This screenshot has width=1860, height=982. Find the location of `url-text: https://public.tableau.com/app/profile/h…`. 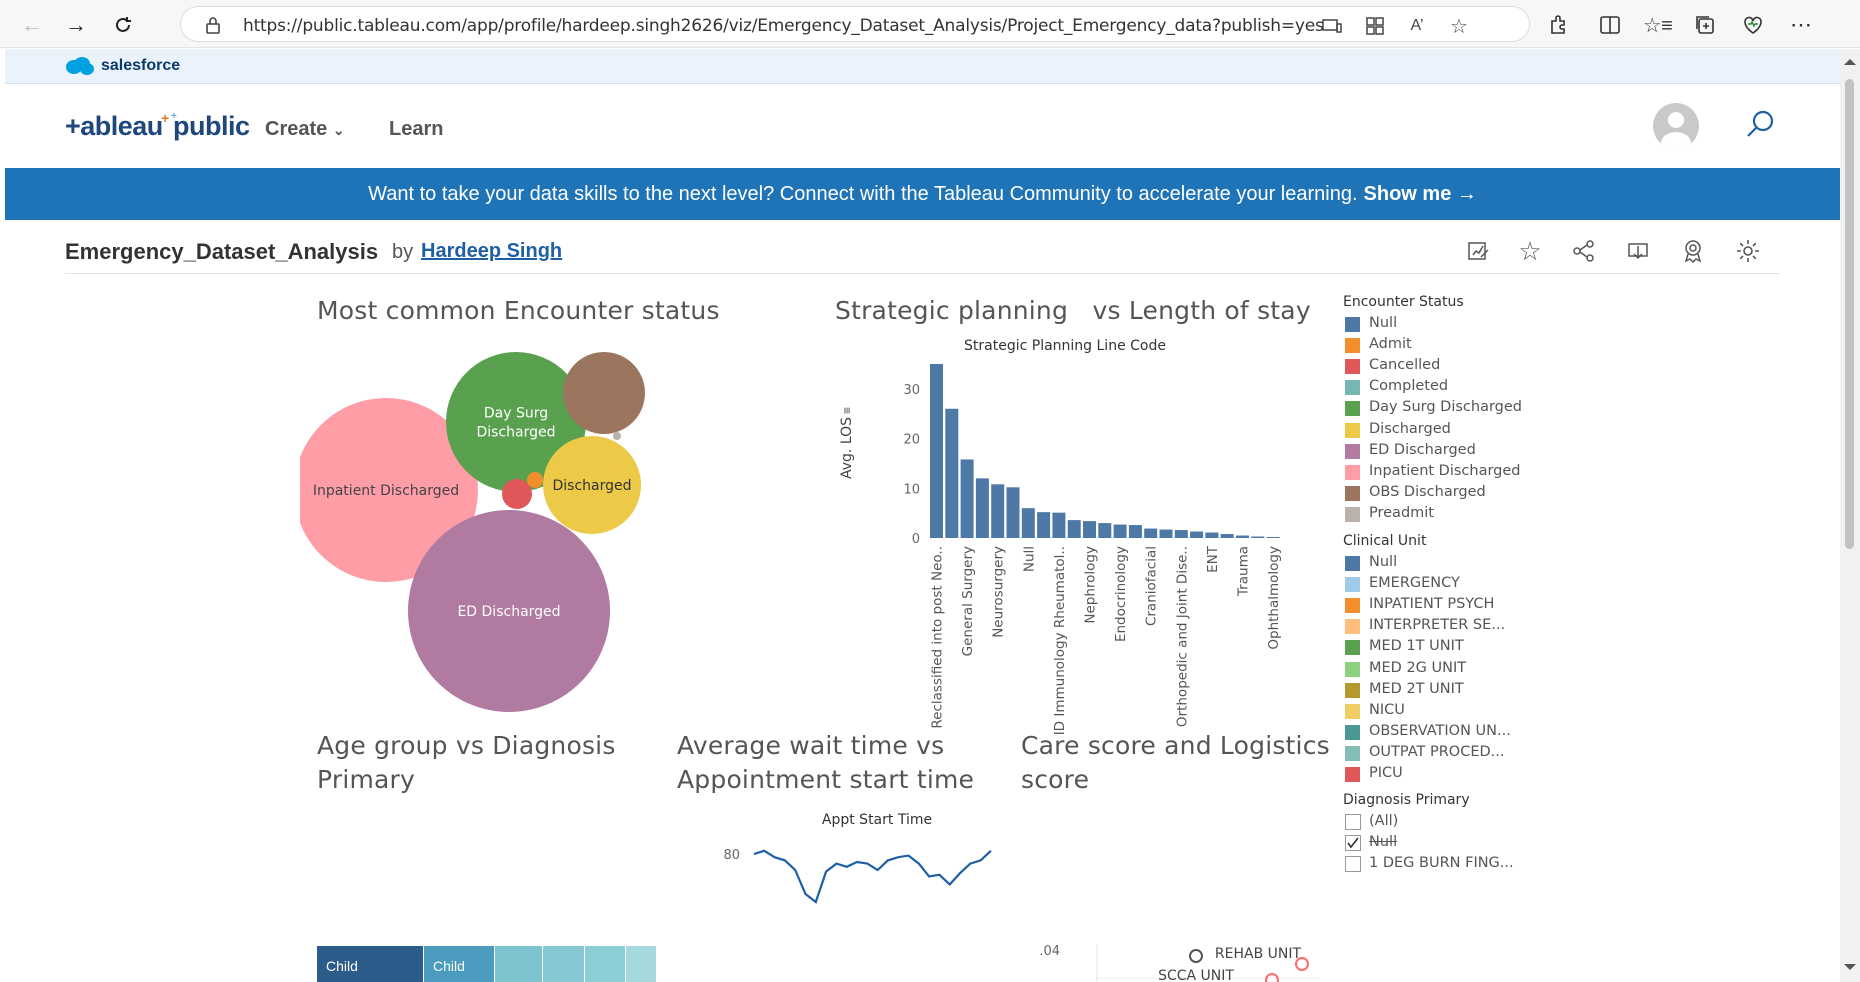

url-text: https://public.tableau.com/app/profile/h… is located at coordinates (783, 26).